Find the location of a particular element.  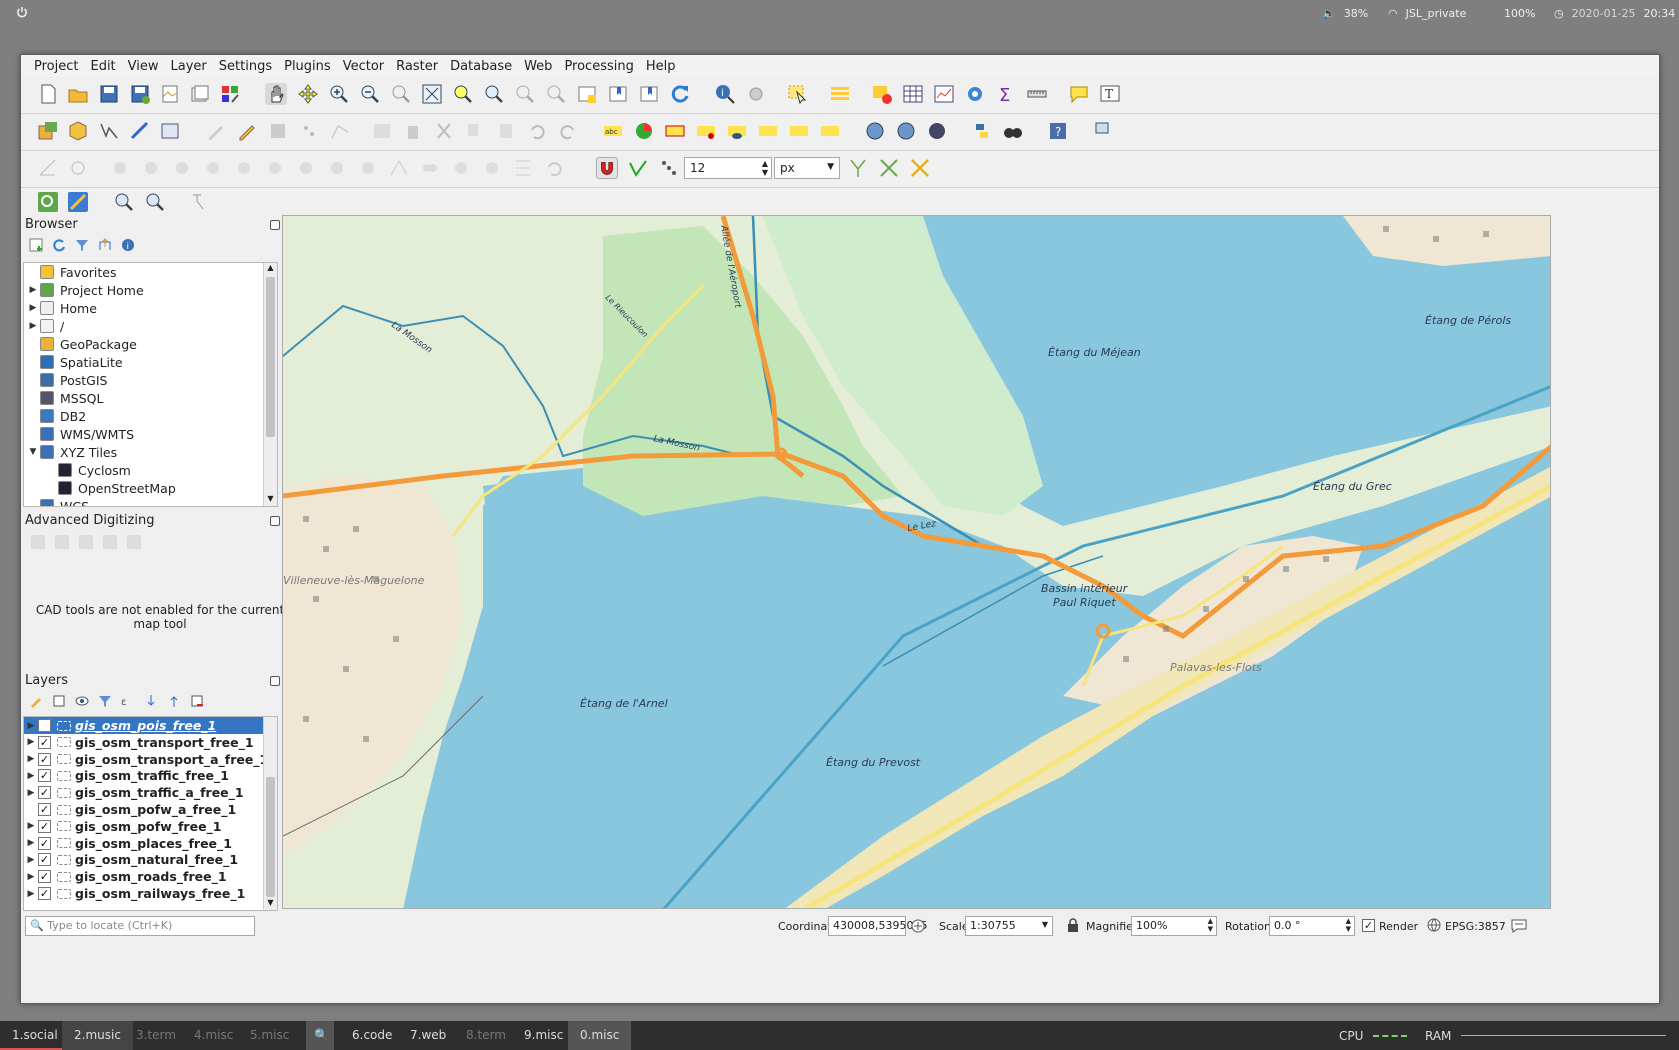

browser-item: OpenStreetMap is located at coordinates (150, 488).